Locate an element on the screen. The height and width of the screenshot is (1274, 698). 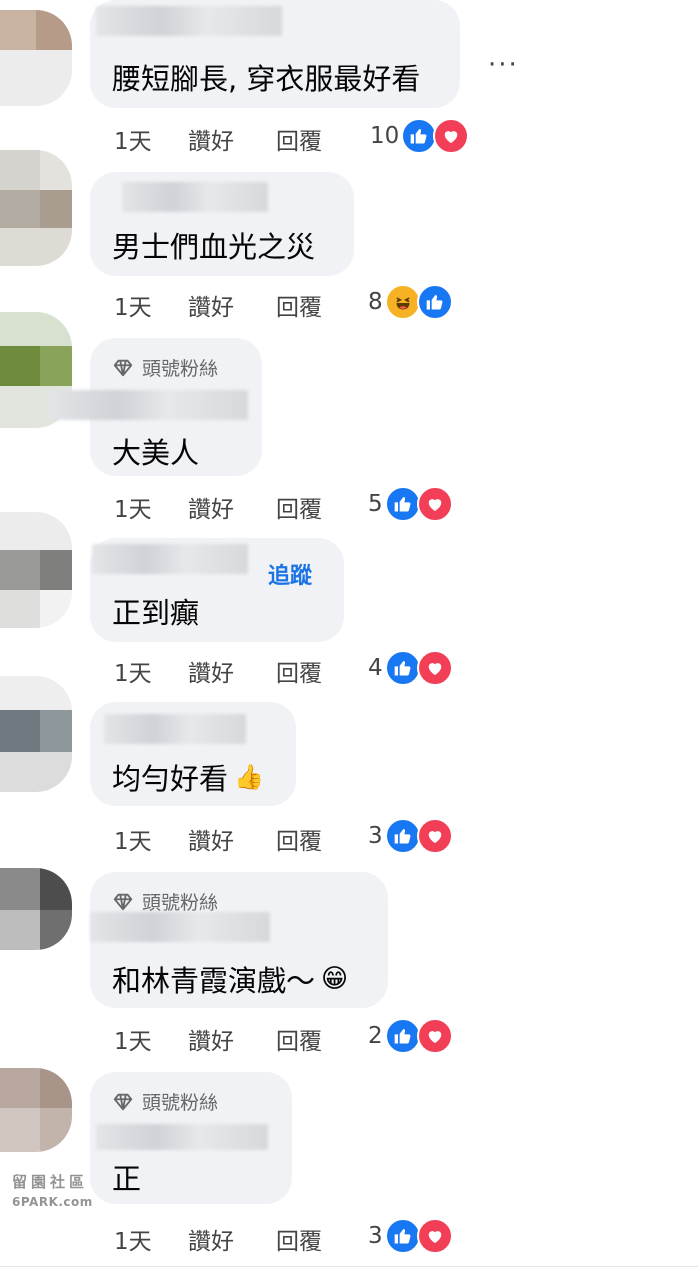
comment-bubble: 頭號粉絲 大美人 is located at coordinates (155, 407).